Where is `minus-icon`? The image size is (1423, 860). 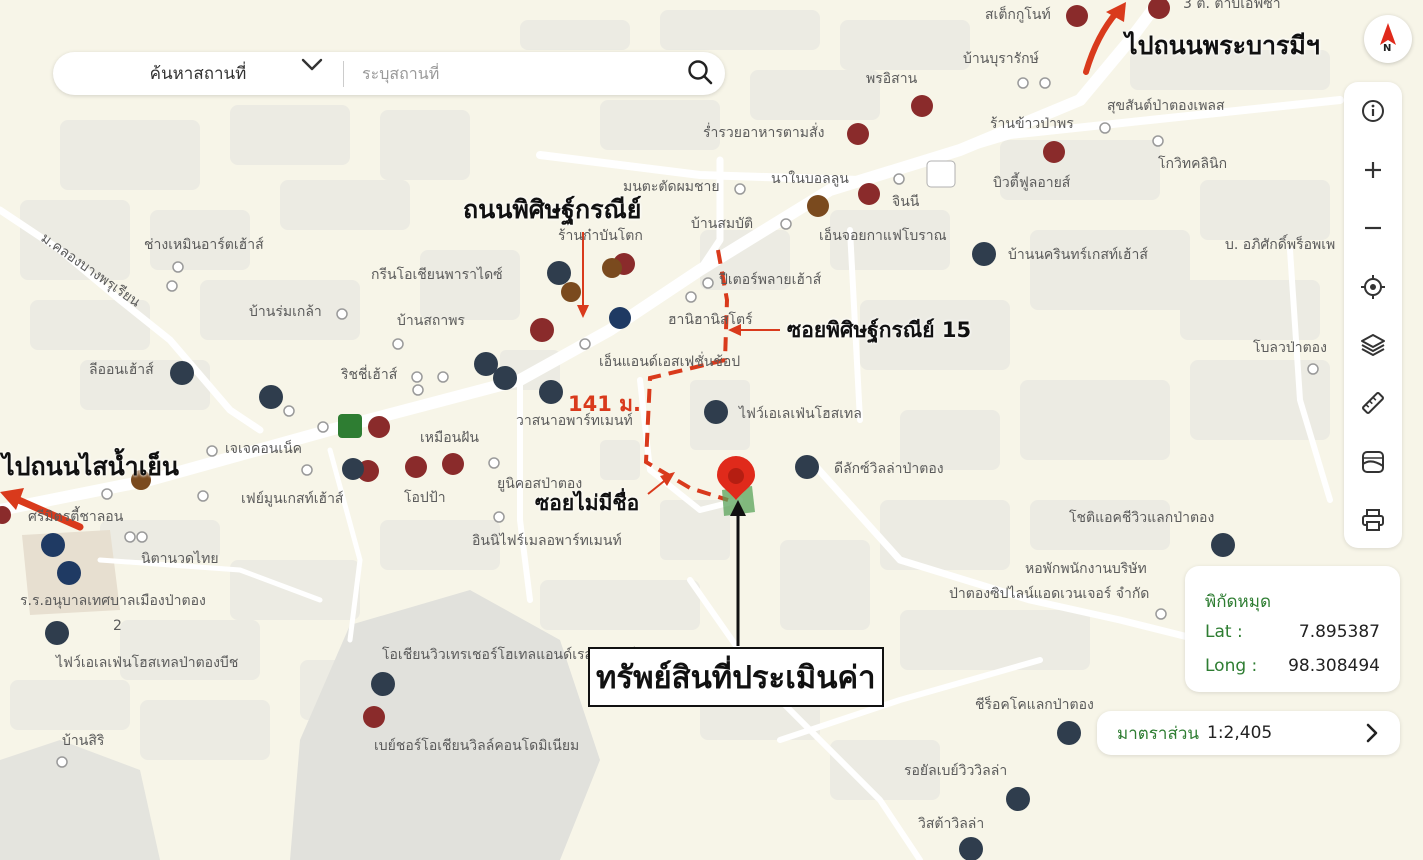
minus-icon is located at coordinates (1373, 228).